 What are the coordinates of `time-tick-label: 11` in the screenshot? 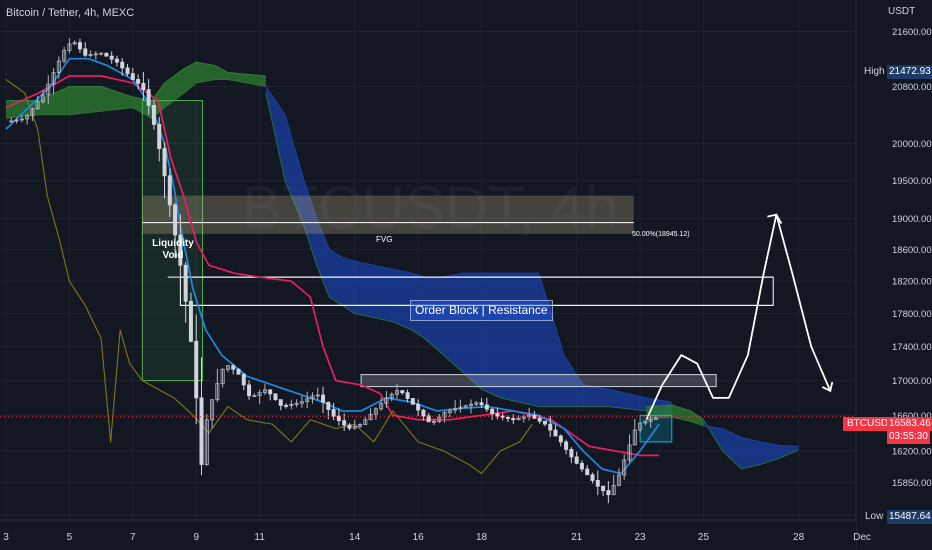 It's located at (259, 537).